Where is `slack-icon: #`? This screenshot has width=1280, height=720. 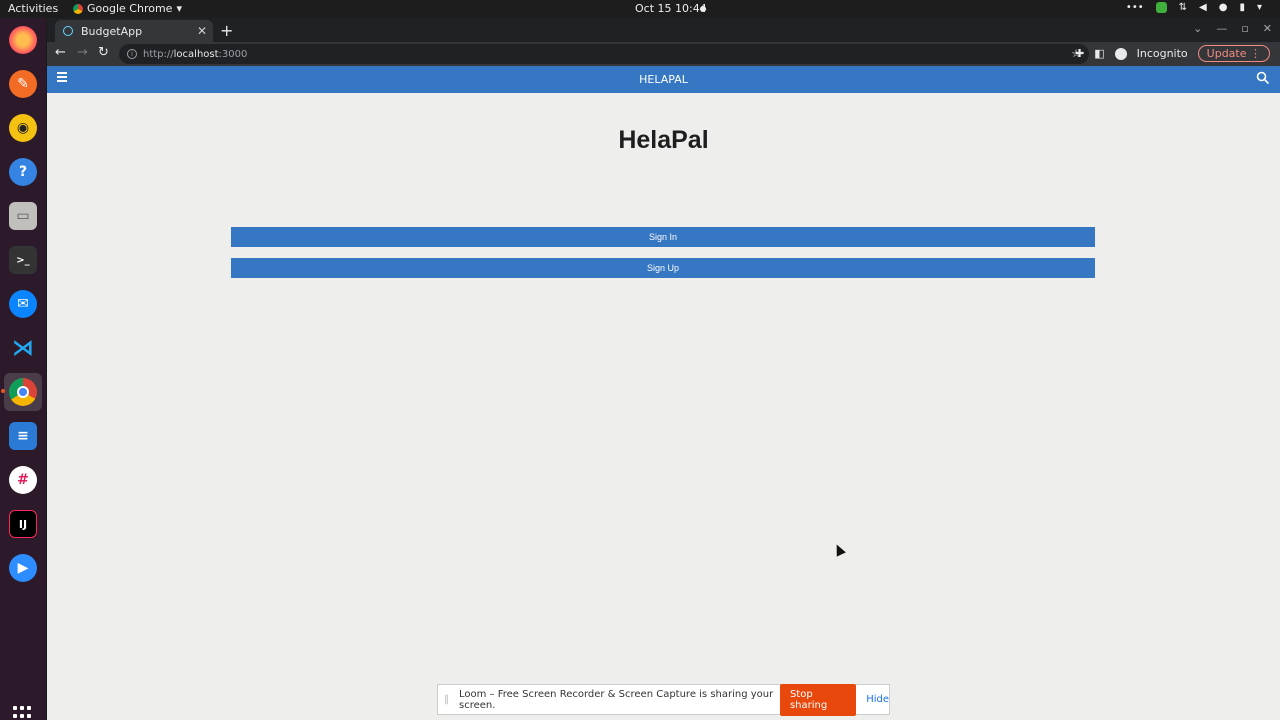 slack-icon: # is located at coordinates (23, 480).